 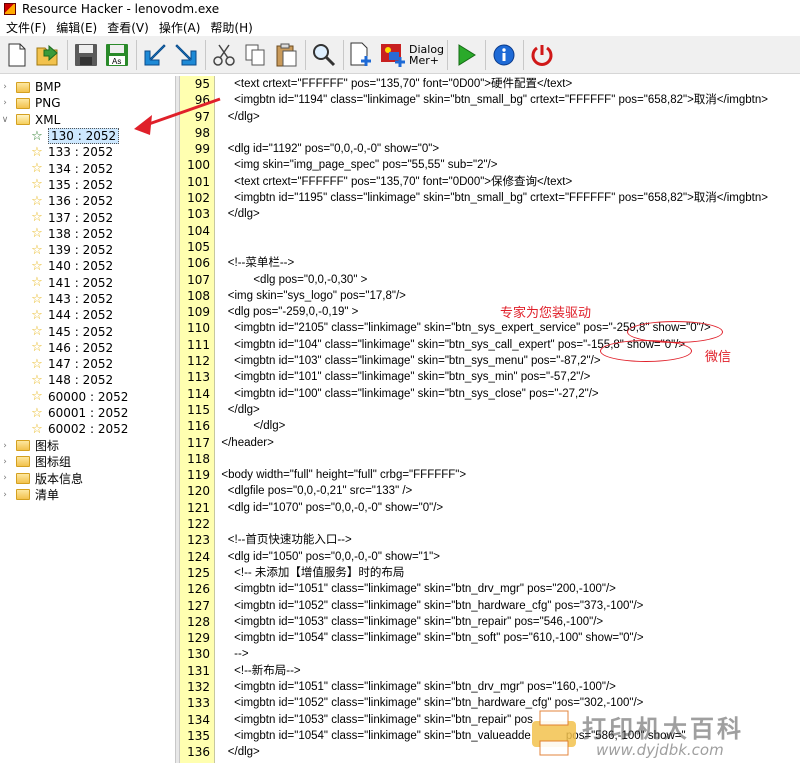 I want to click on tree-leaf-item: ☆ 60000 : 2052, so click(x=87, y=397).